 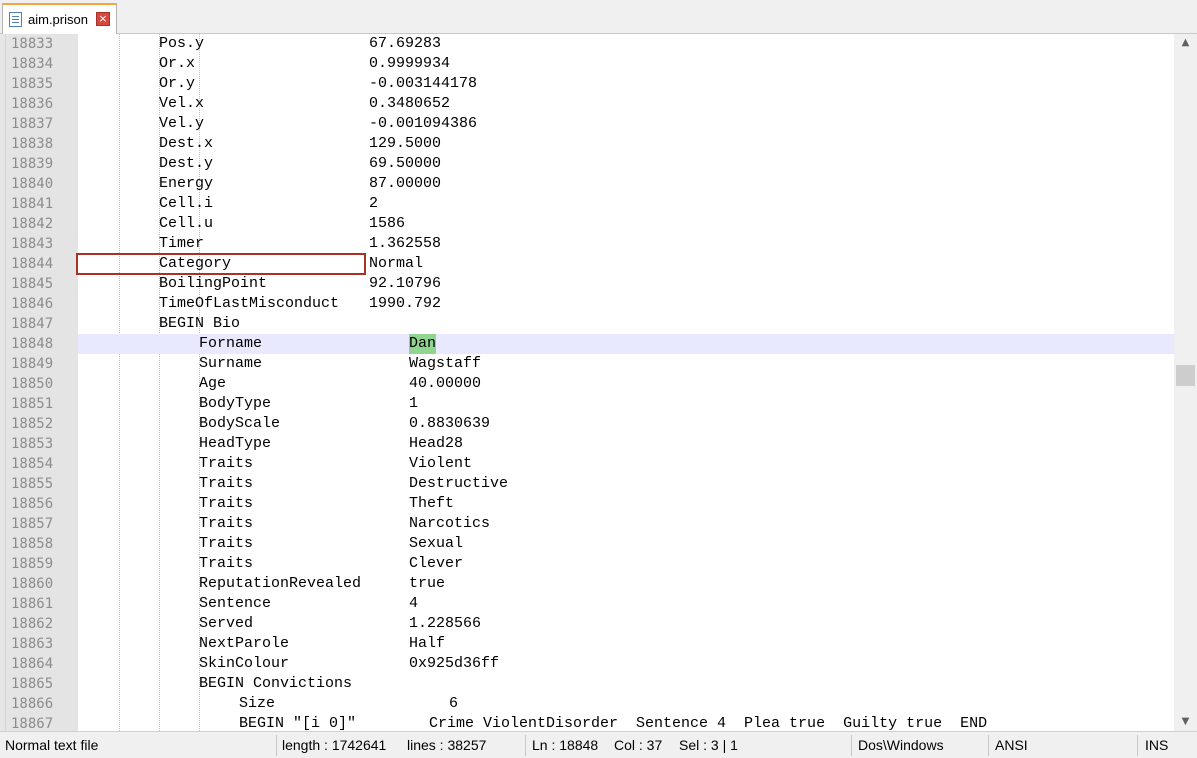 I want to click on line-number: 18834, so click(x=32, y=64).